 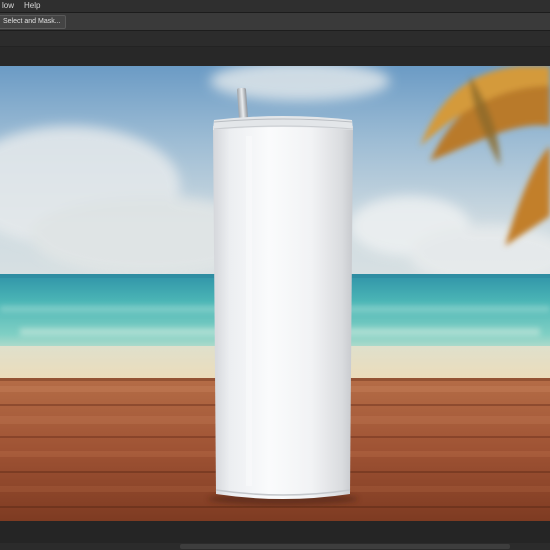 What do you see at coordinates (345, 546) in the screenshot?
I see `scrollbar-thumb` at bounding box center [345, 546].